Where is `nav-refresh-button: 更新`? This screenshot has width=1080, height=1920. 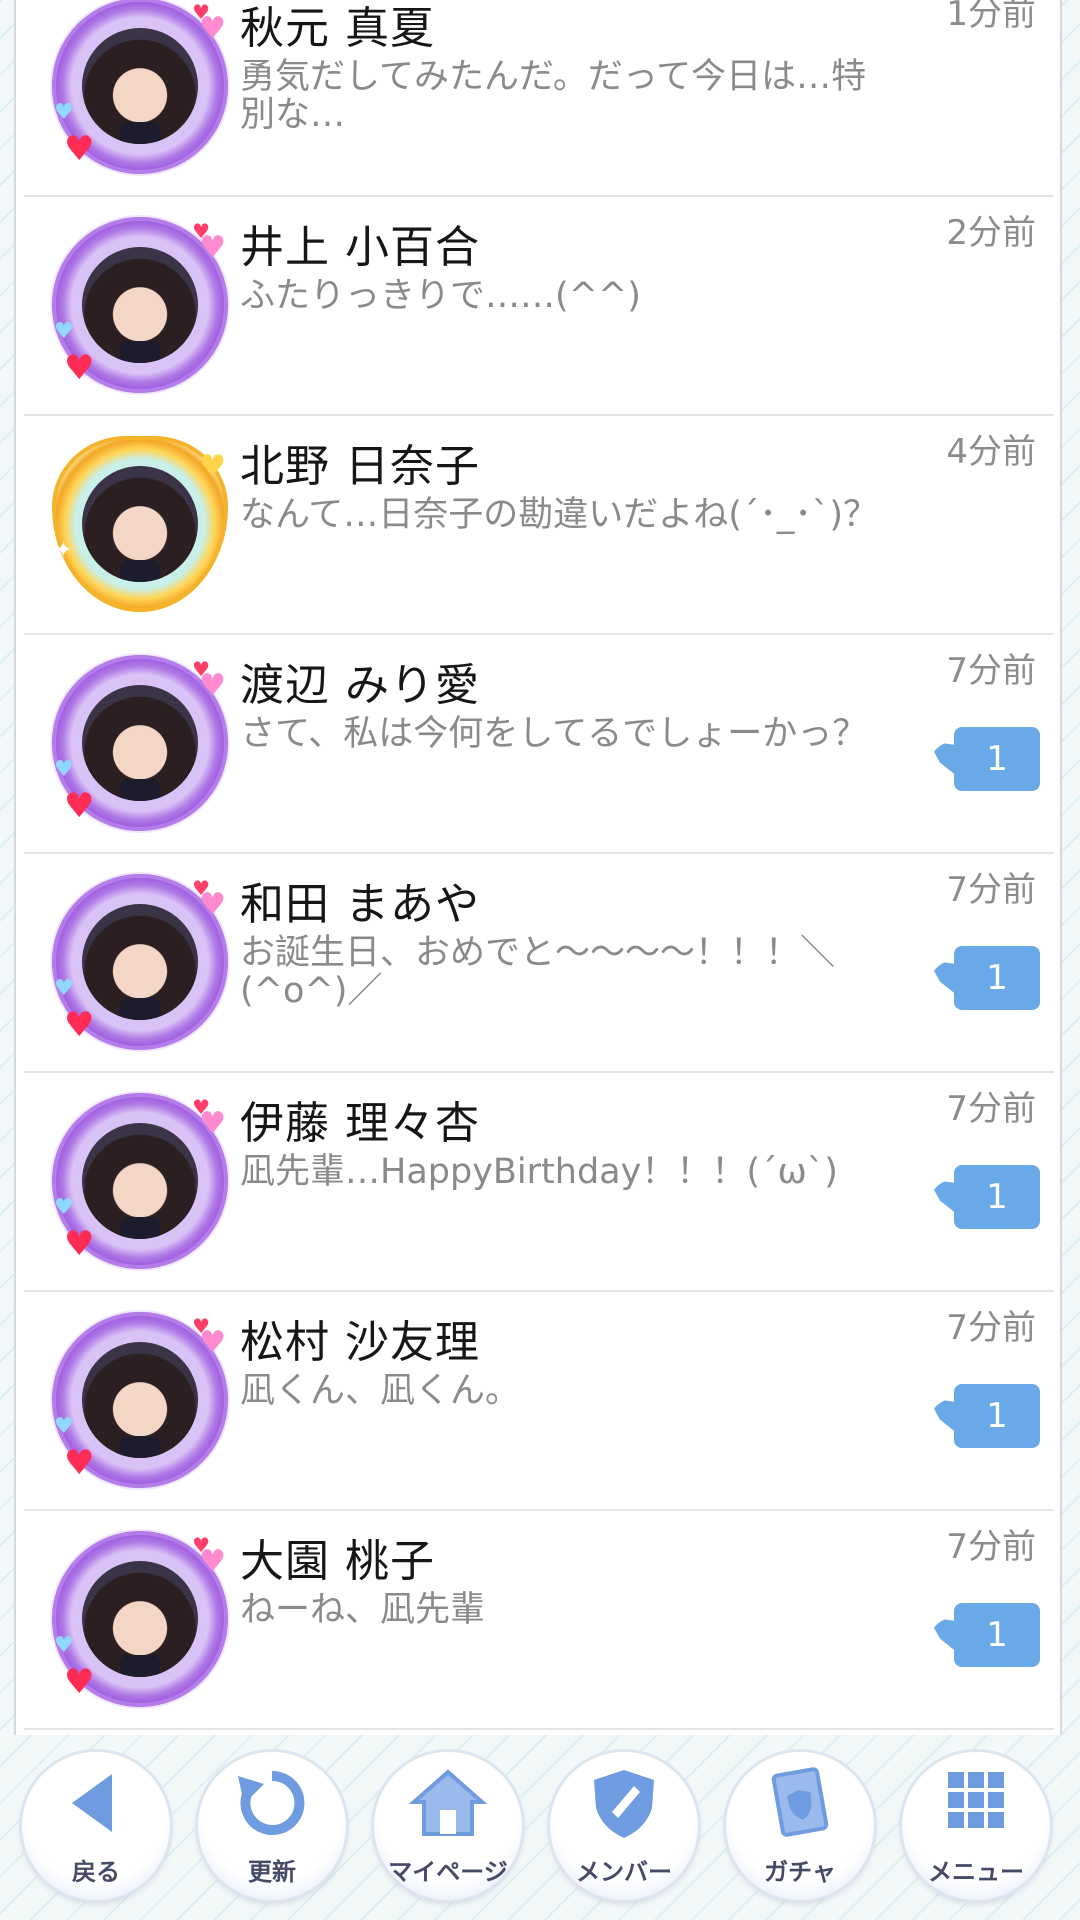
nav-refresh-button: 更新 is located at coordinates (272, 1826).